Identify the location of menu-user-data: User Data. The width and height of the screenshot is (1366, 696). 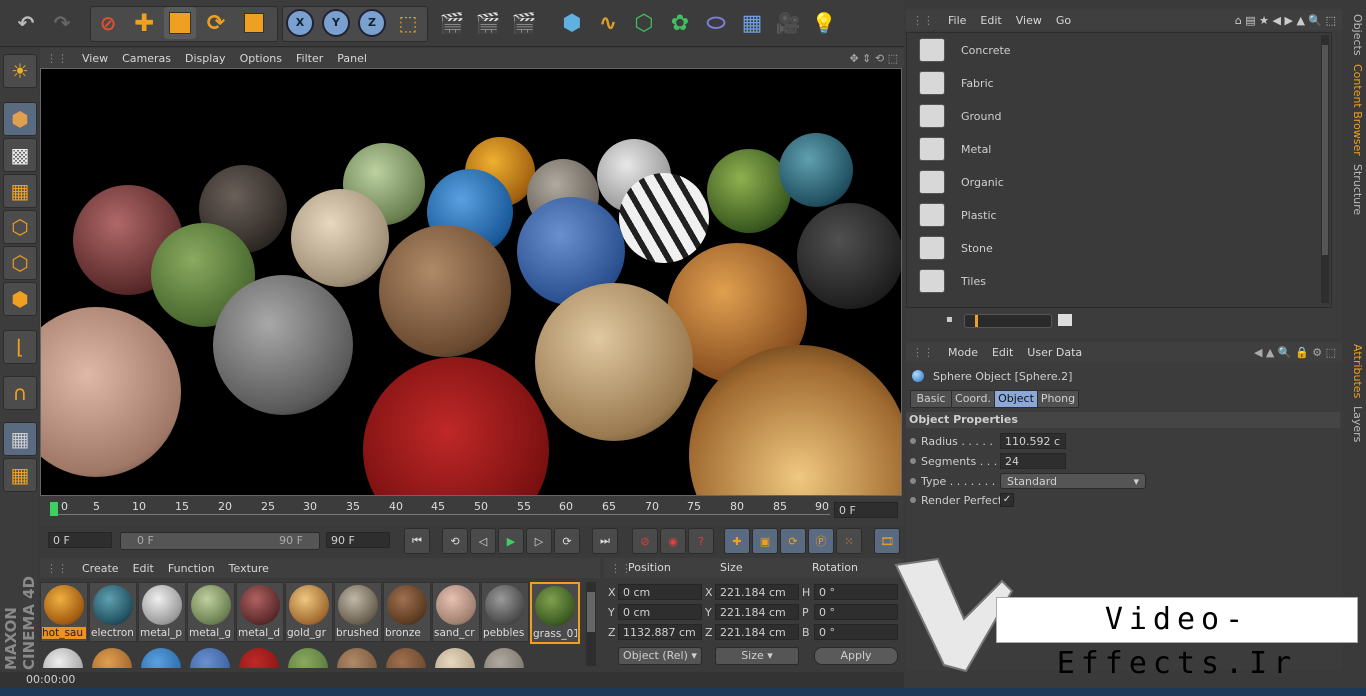
(1054, 352).